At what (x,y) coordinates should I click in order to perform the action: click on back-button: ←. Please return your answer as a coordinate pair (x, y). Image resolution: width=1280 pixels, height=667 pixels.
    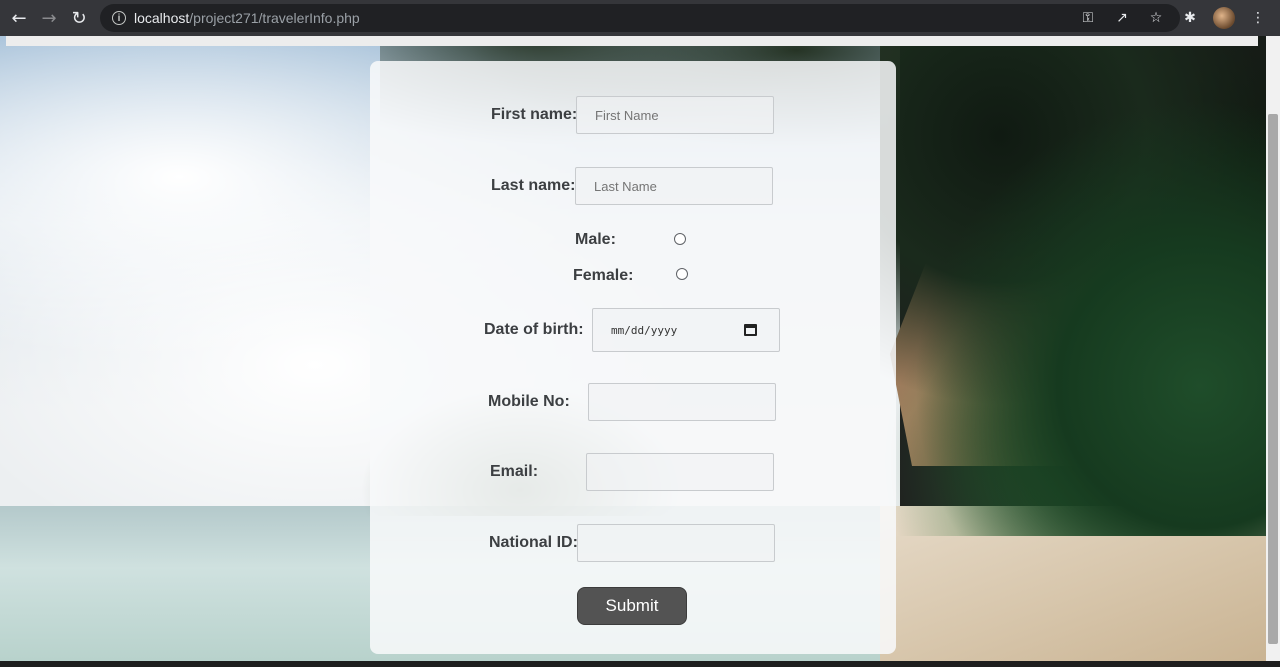
    Looking at the image, I should click on (19, 18).